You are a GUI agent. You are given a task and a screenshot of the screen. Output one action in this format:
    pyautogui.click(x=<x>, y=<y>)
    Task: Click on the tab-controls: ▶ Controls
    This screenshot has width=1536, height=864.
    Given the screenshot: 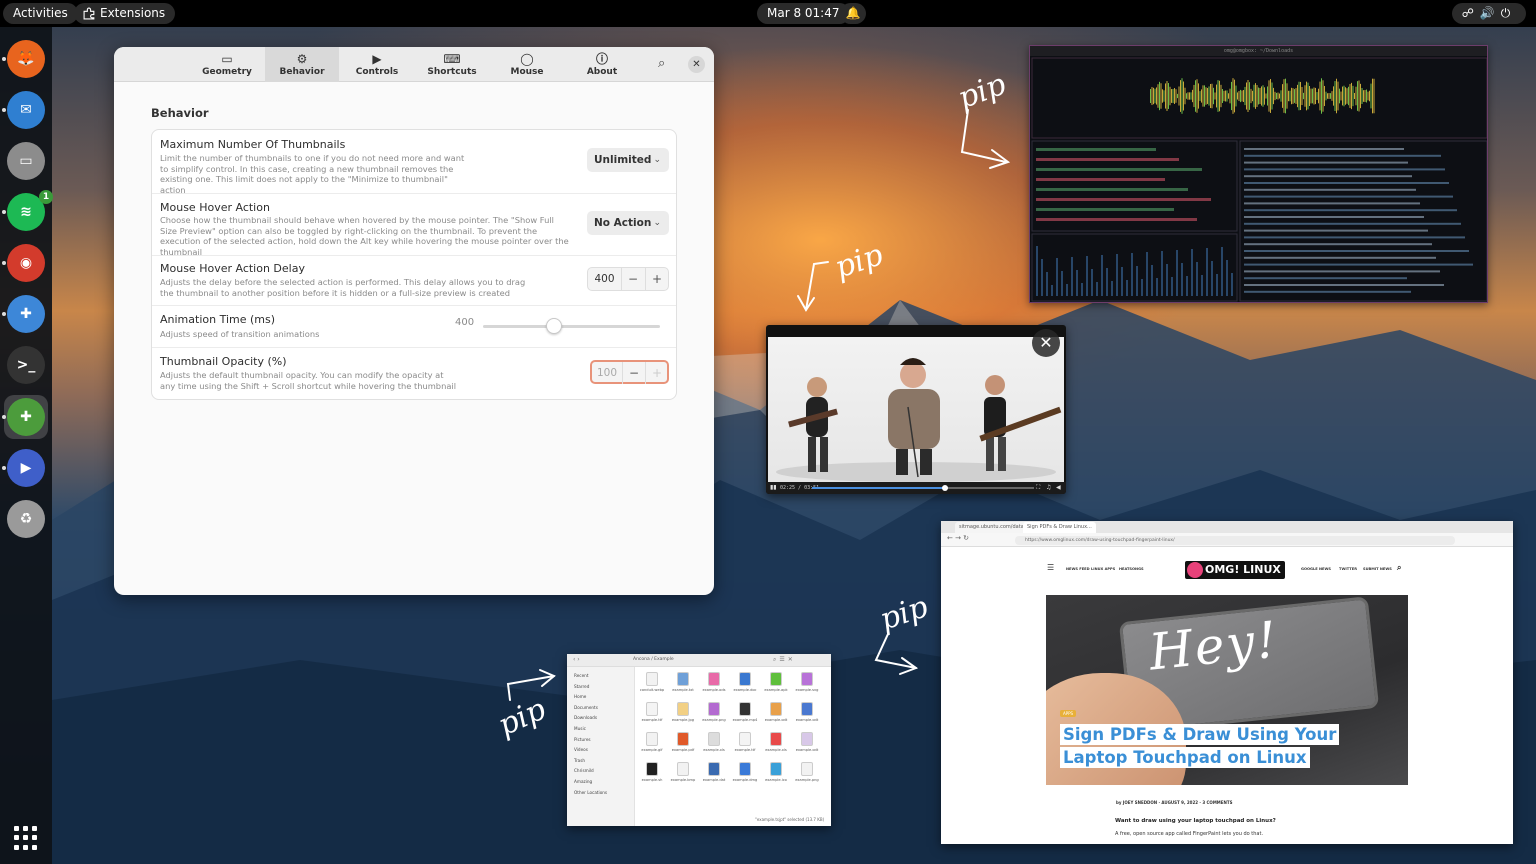 What is the action you would take?
    pyautogui.click(x=377, y=64)
    